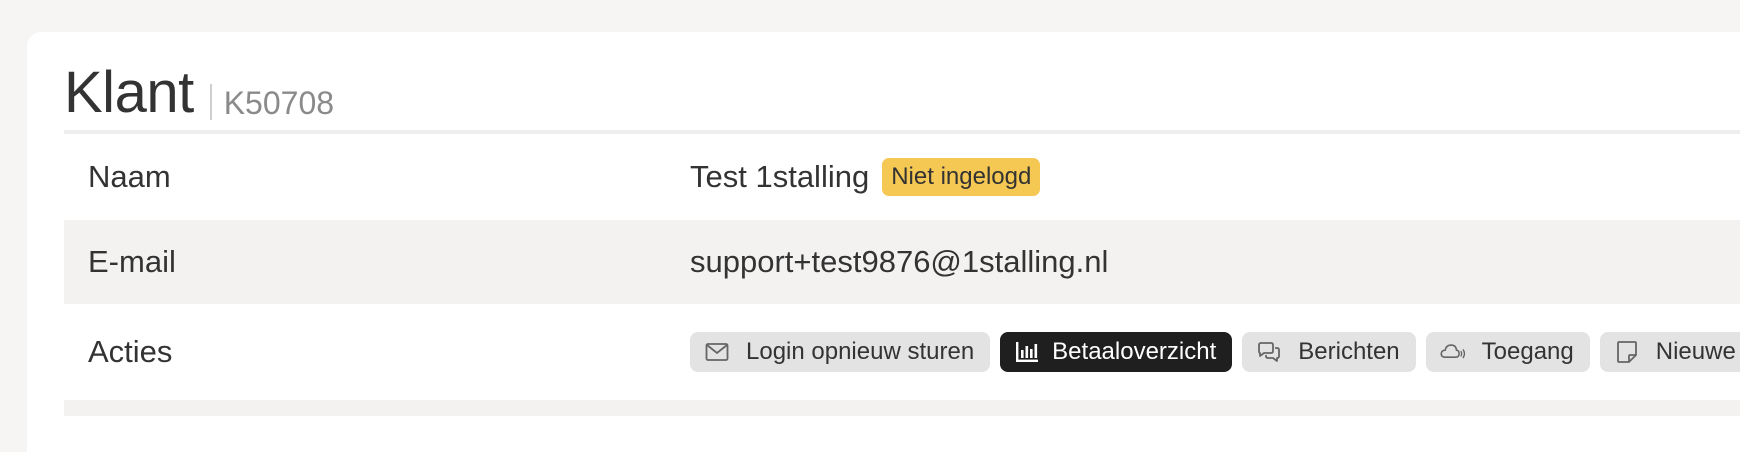 This screenshot has width=1740, height=452. I want to click on messages-label: Berichten, so click(1349, 351).